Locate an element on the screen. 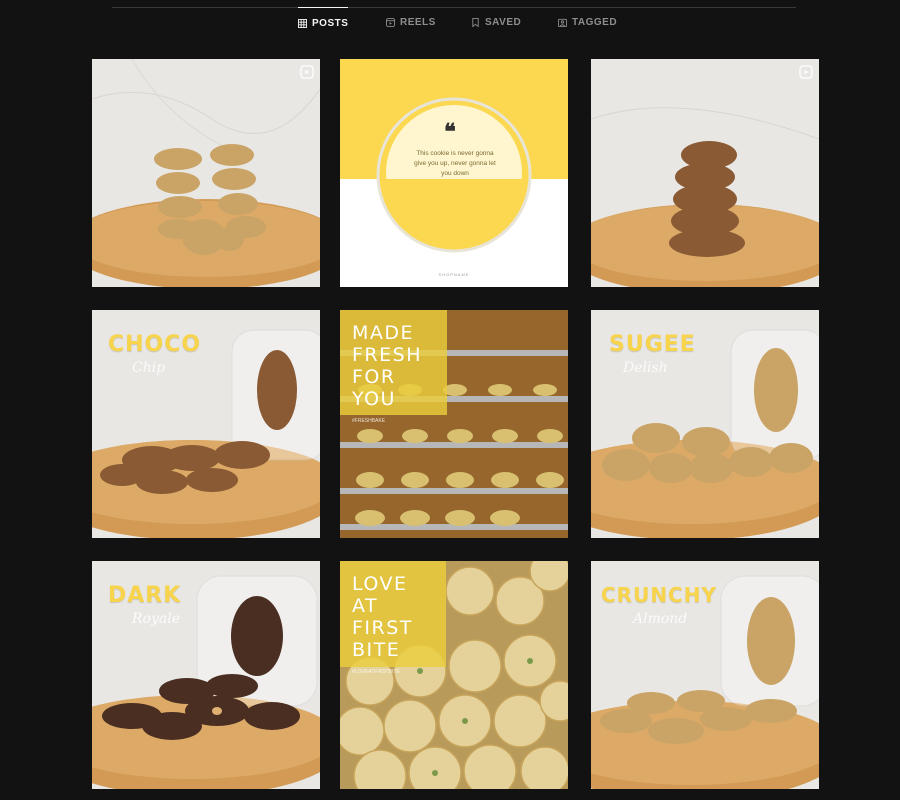  product-subtitle: Almond is located at coordinates (660, 619).